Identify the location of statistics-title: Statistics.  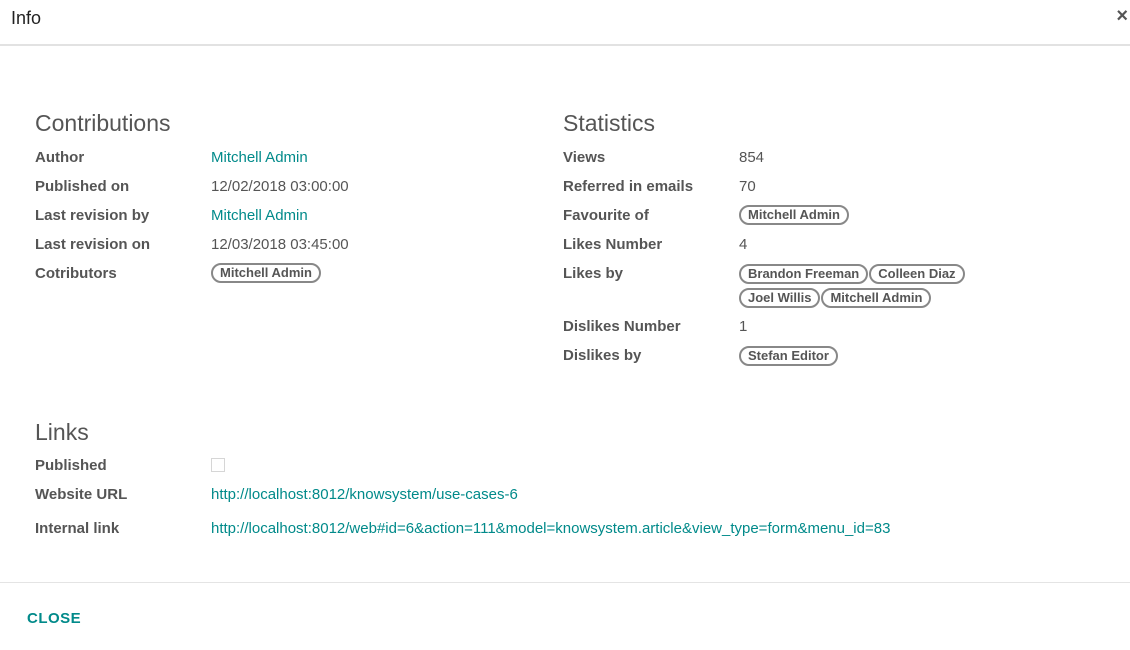
(609, 123).